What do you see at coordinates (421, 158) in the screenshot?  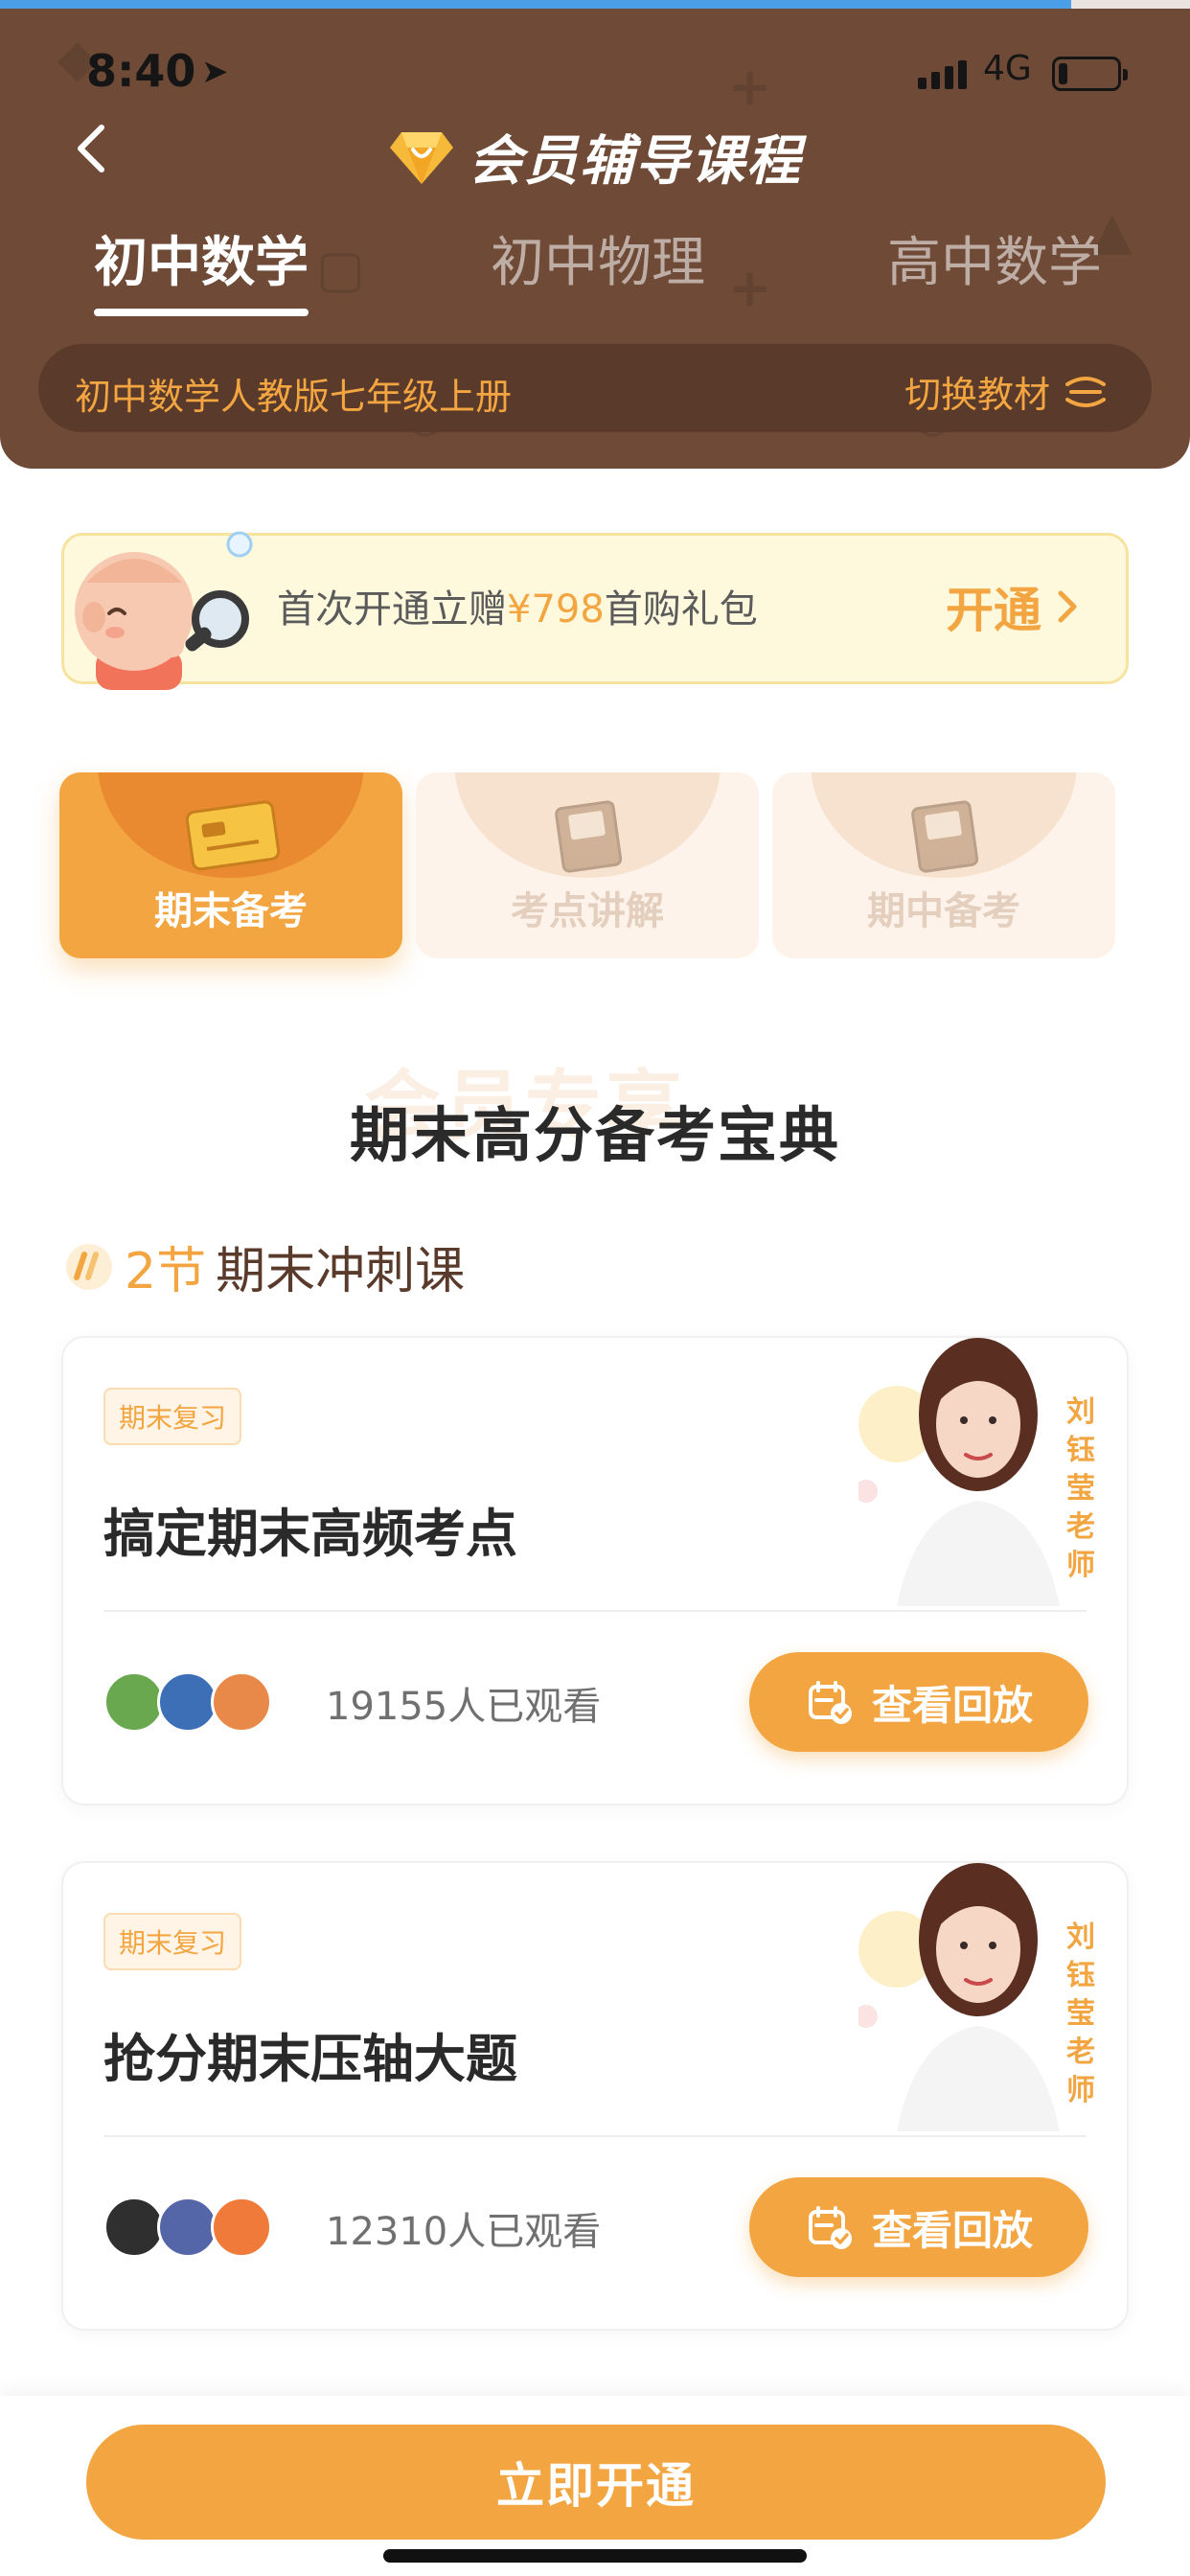 I see `diamond-icon` at bounding box center [421, 158].